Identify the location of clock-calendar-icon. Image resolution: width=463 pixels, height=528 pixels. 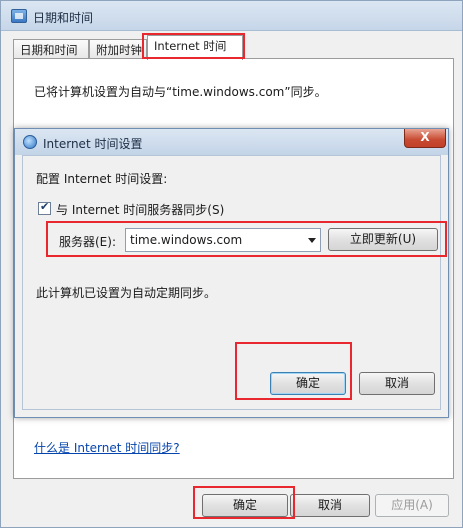
(19, 16).